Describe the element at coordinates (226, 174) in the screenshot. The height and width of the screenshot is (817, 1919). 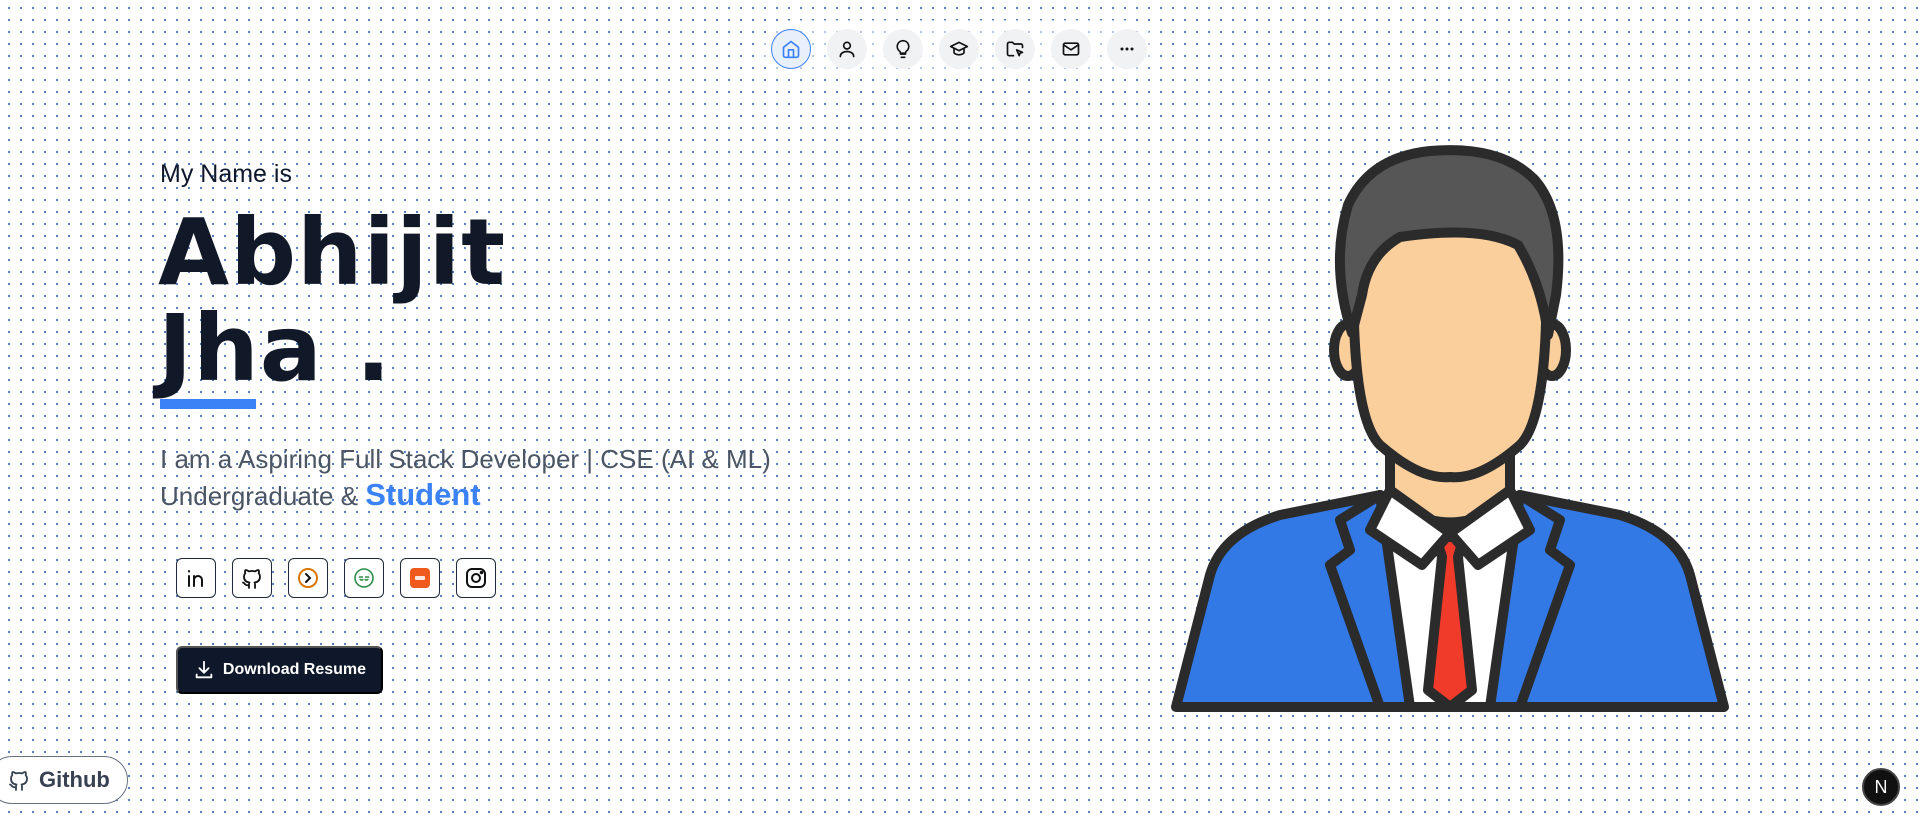
I see `intro-text: My Name is` at that location.